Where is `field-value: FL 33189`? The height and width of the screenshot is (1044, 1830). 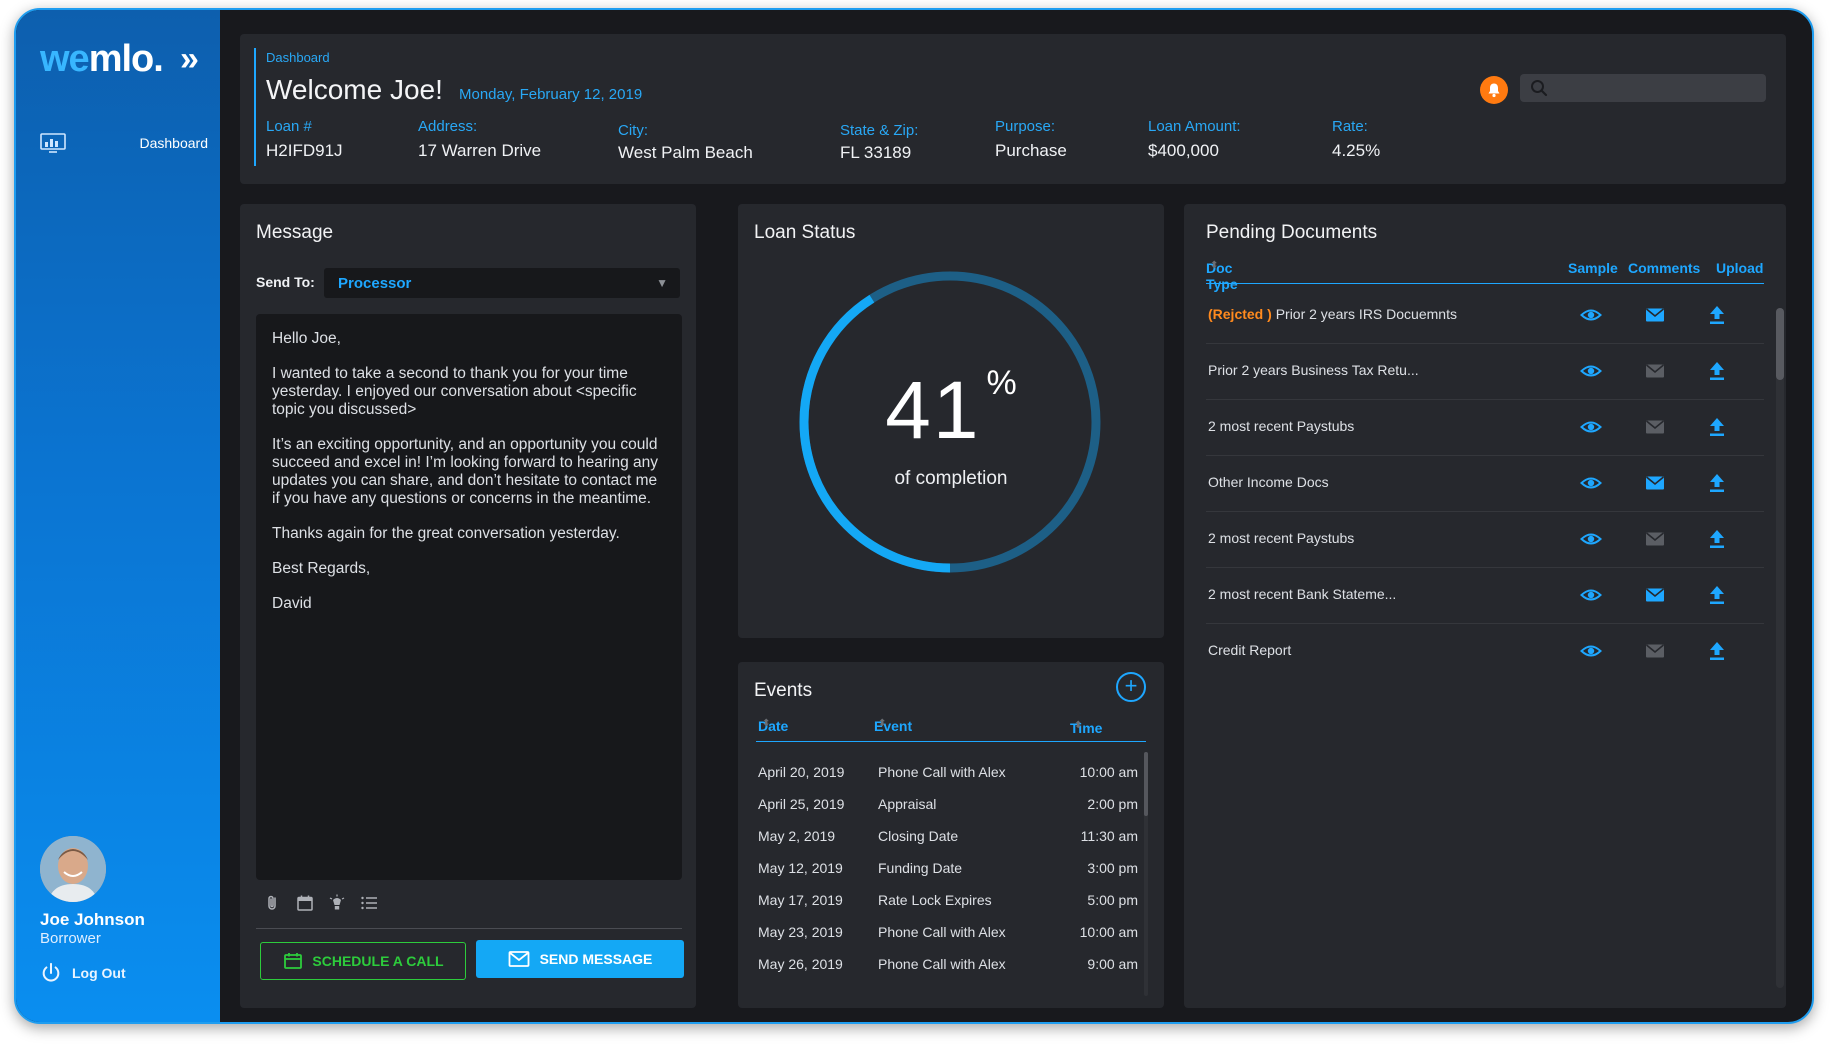 field-value: FL 33189 is located at coordinates (876, 152).